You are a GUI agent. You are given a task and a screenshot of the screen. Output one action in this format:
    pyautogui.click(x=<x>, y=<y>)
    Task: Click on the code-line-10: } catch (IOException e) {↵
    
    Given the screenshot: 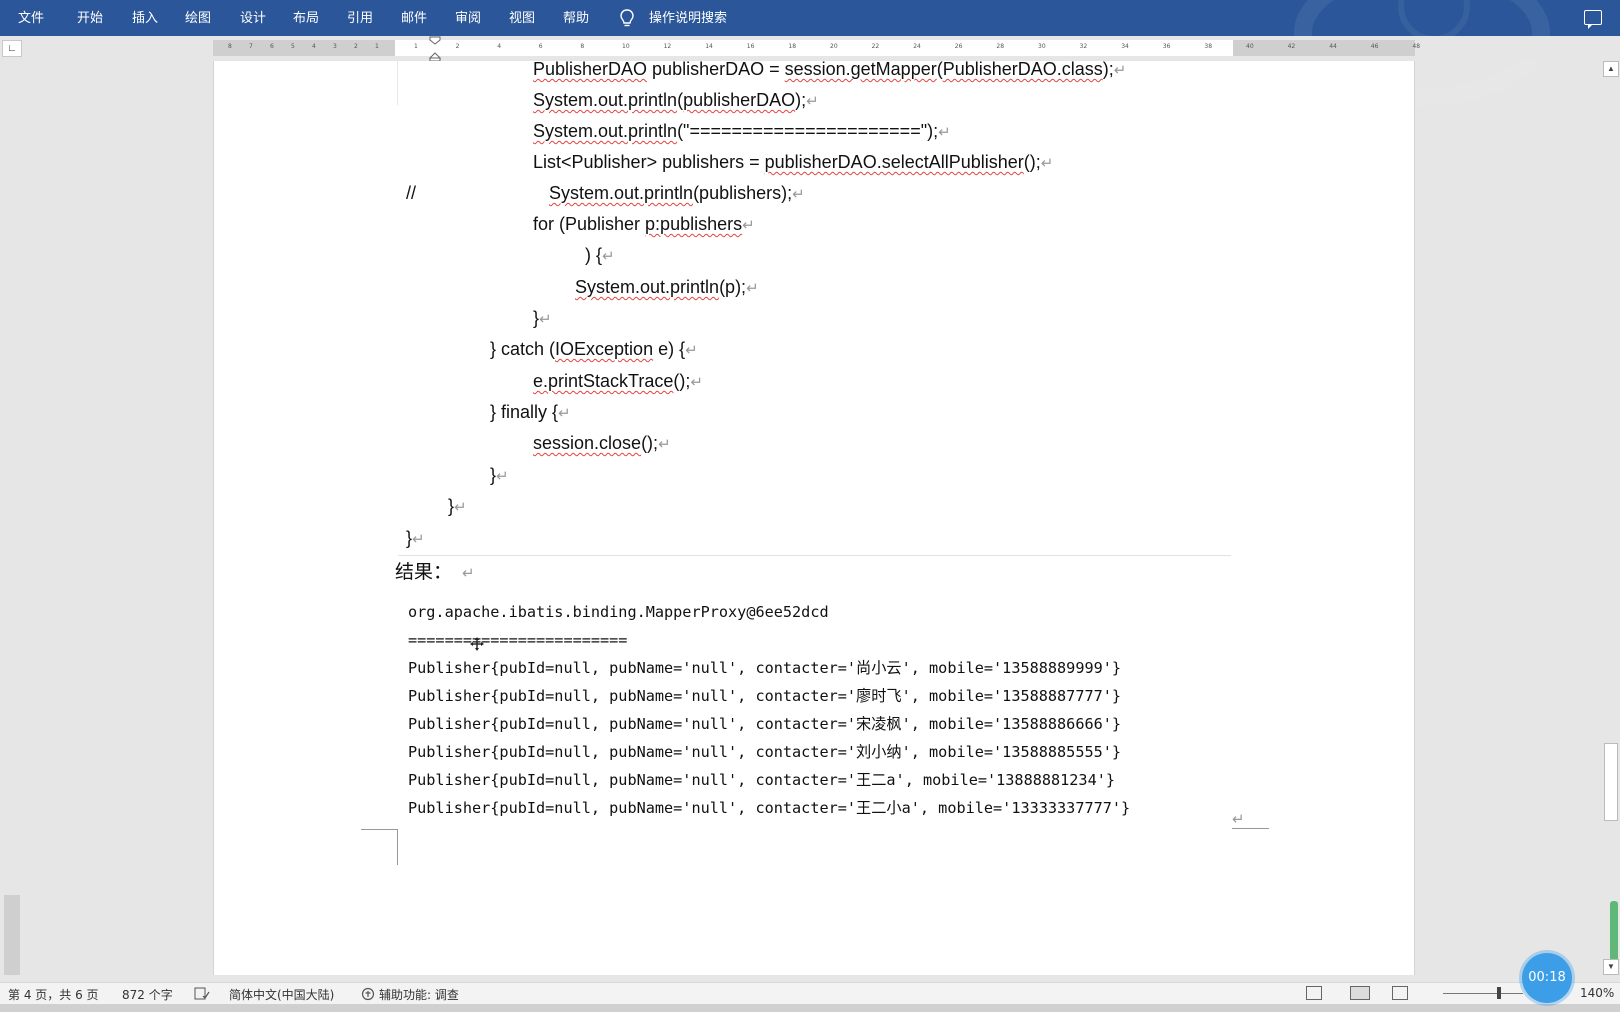 What is the action you would take?
    pyautogui.click(x=594, y=350)
    